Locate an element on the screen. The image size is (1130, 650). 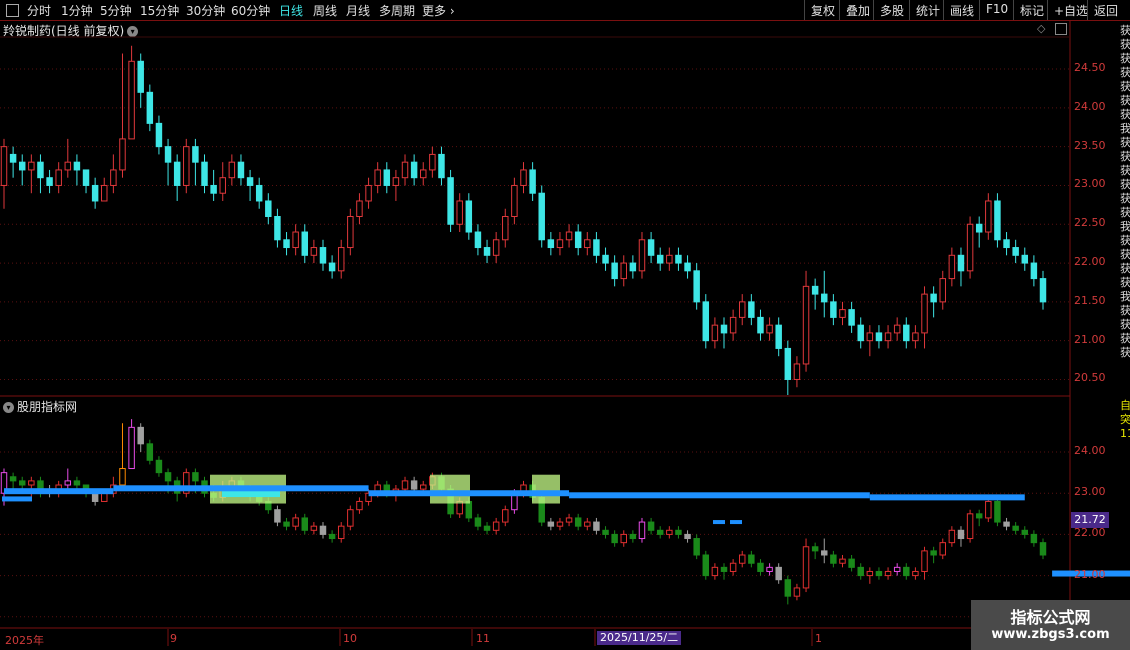
side-strip-indicator: 自突1111111111 is located at coordinates (1125, 419).